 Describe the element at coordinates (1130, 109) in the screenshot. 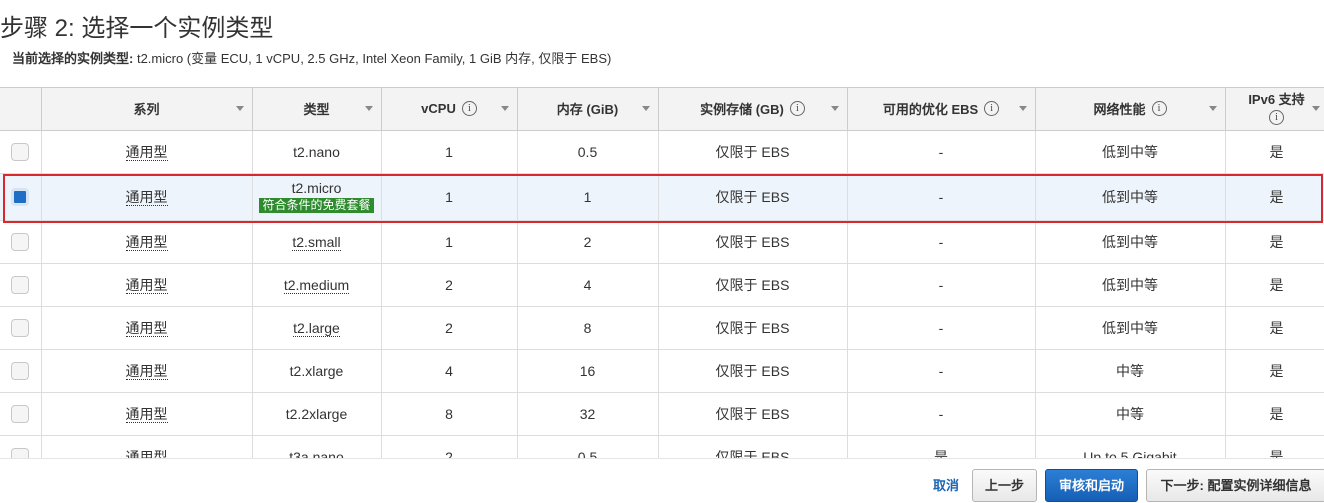

I see `column-header-network: 网络性能 i` at that location.